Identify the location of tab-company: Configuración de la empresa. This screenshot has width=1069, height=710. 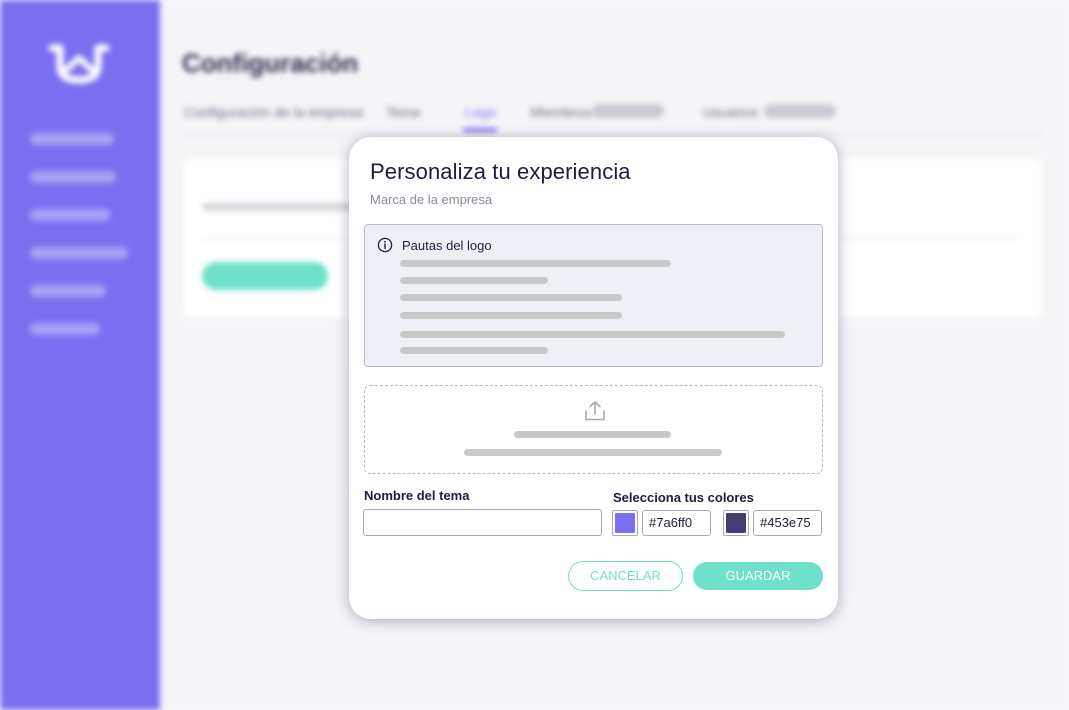
(273, 112).